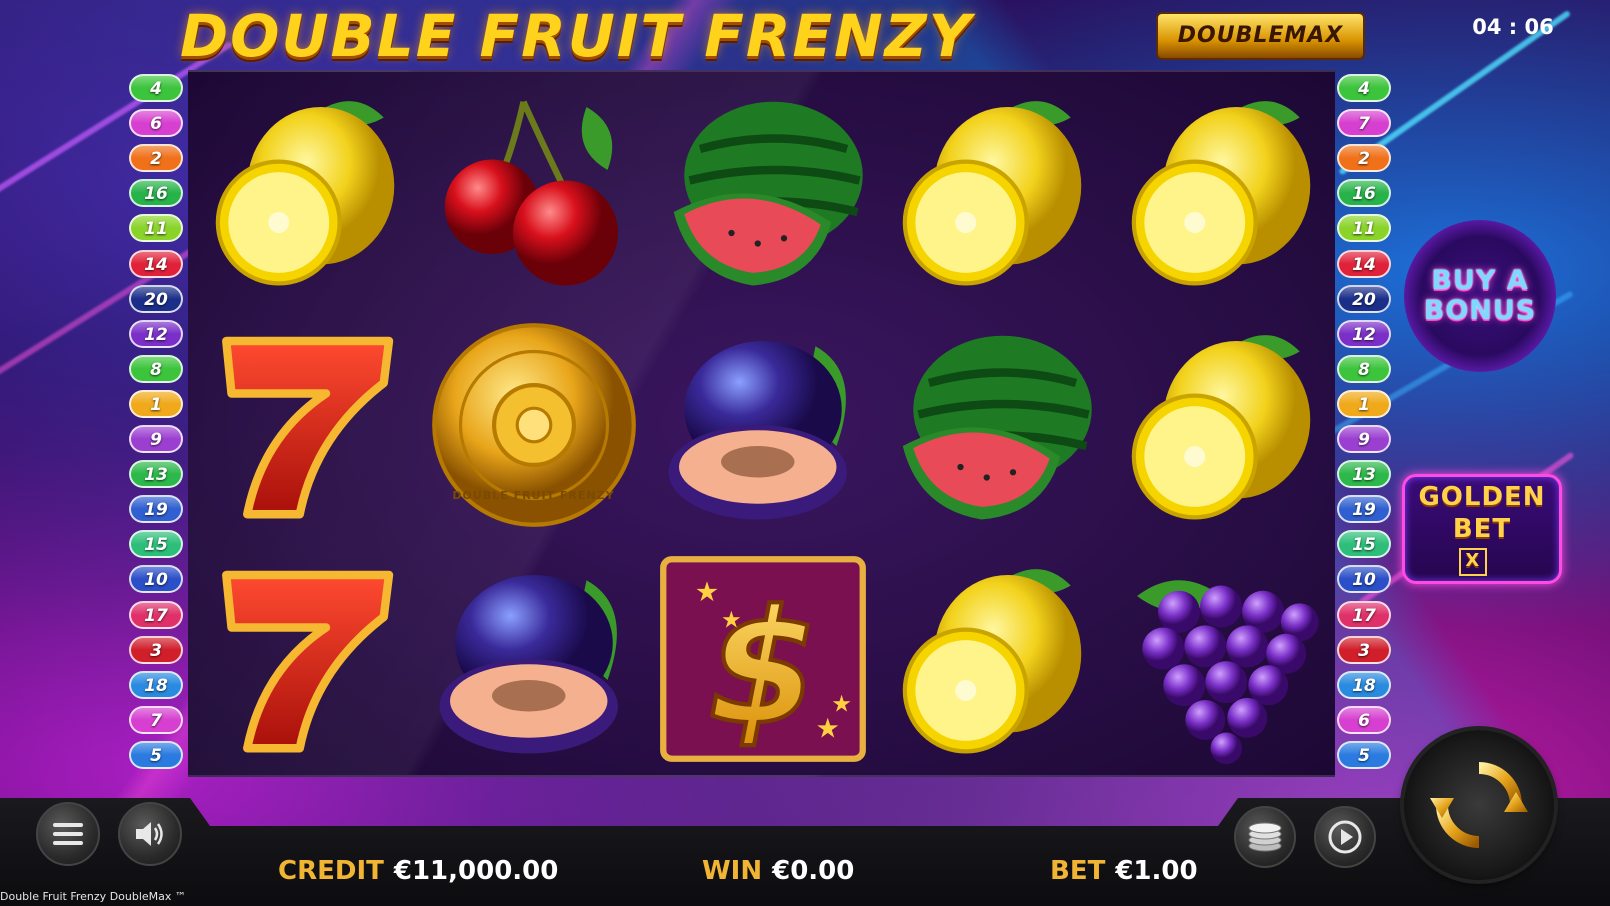 This screenshot has height=906, width=1610. What do you see at coordinates (533, 495) in the screenshot?
I see `coin-text: DOUBLE FRUIT FRENZY` at bounding box center [533, 495].